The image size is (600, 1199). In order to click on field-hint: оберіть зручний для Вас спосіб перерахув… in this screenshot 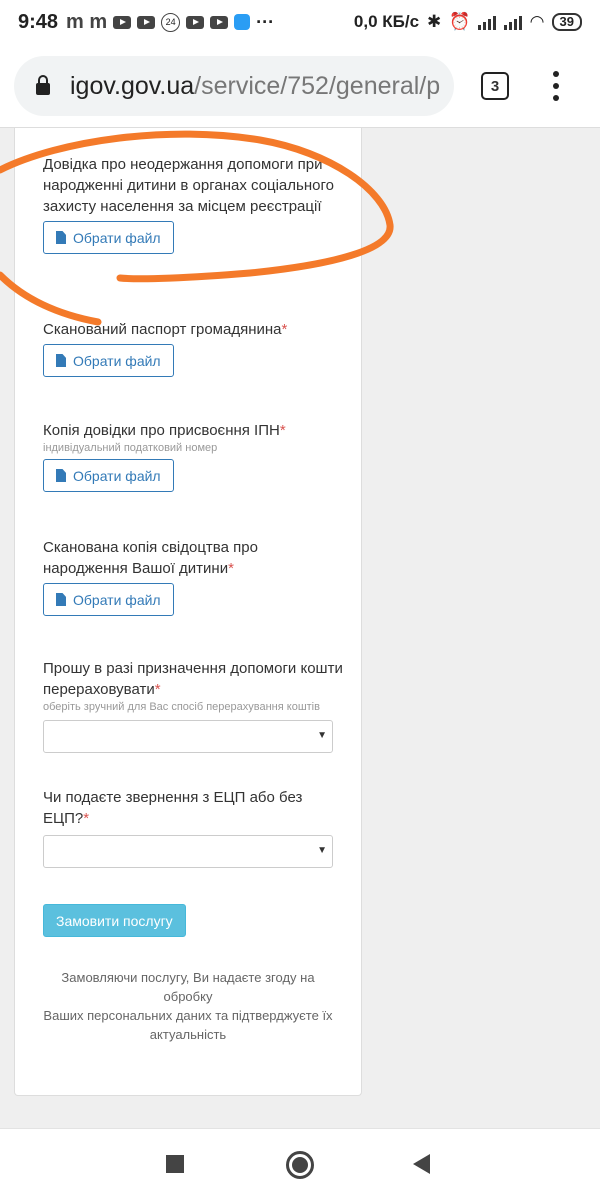, I will do `click(181, 707)`.